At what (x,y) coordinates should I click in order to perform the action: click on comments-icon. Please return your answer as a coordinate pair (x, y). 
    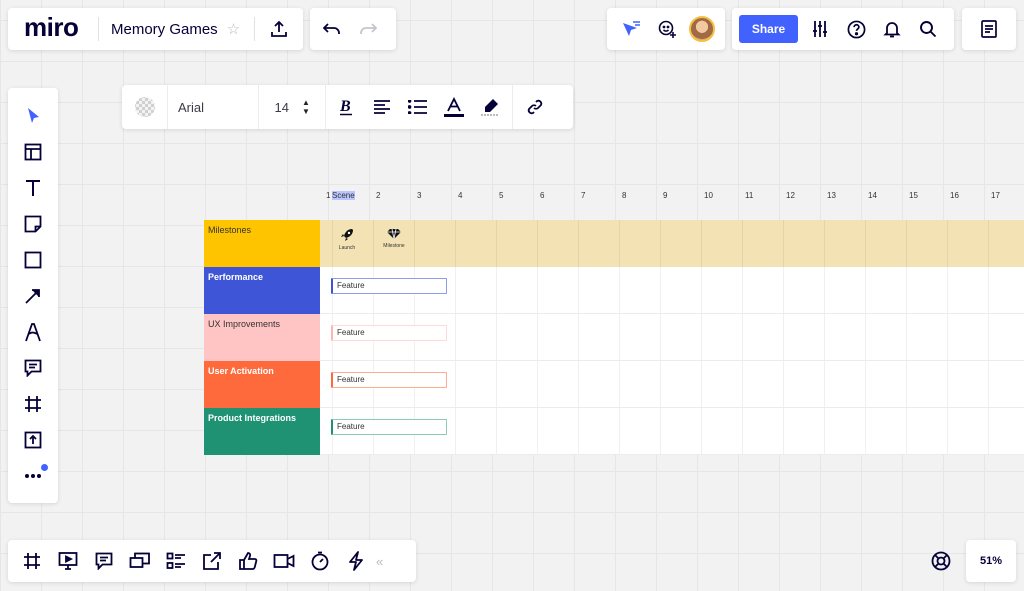
    Looking at the image, I should click on (104, 561).